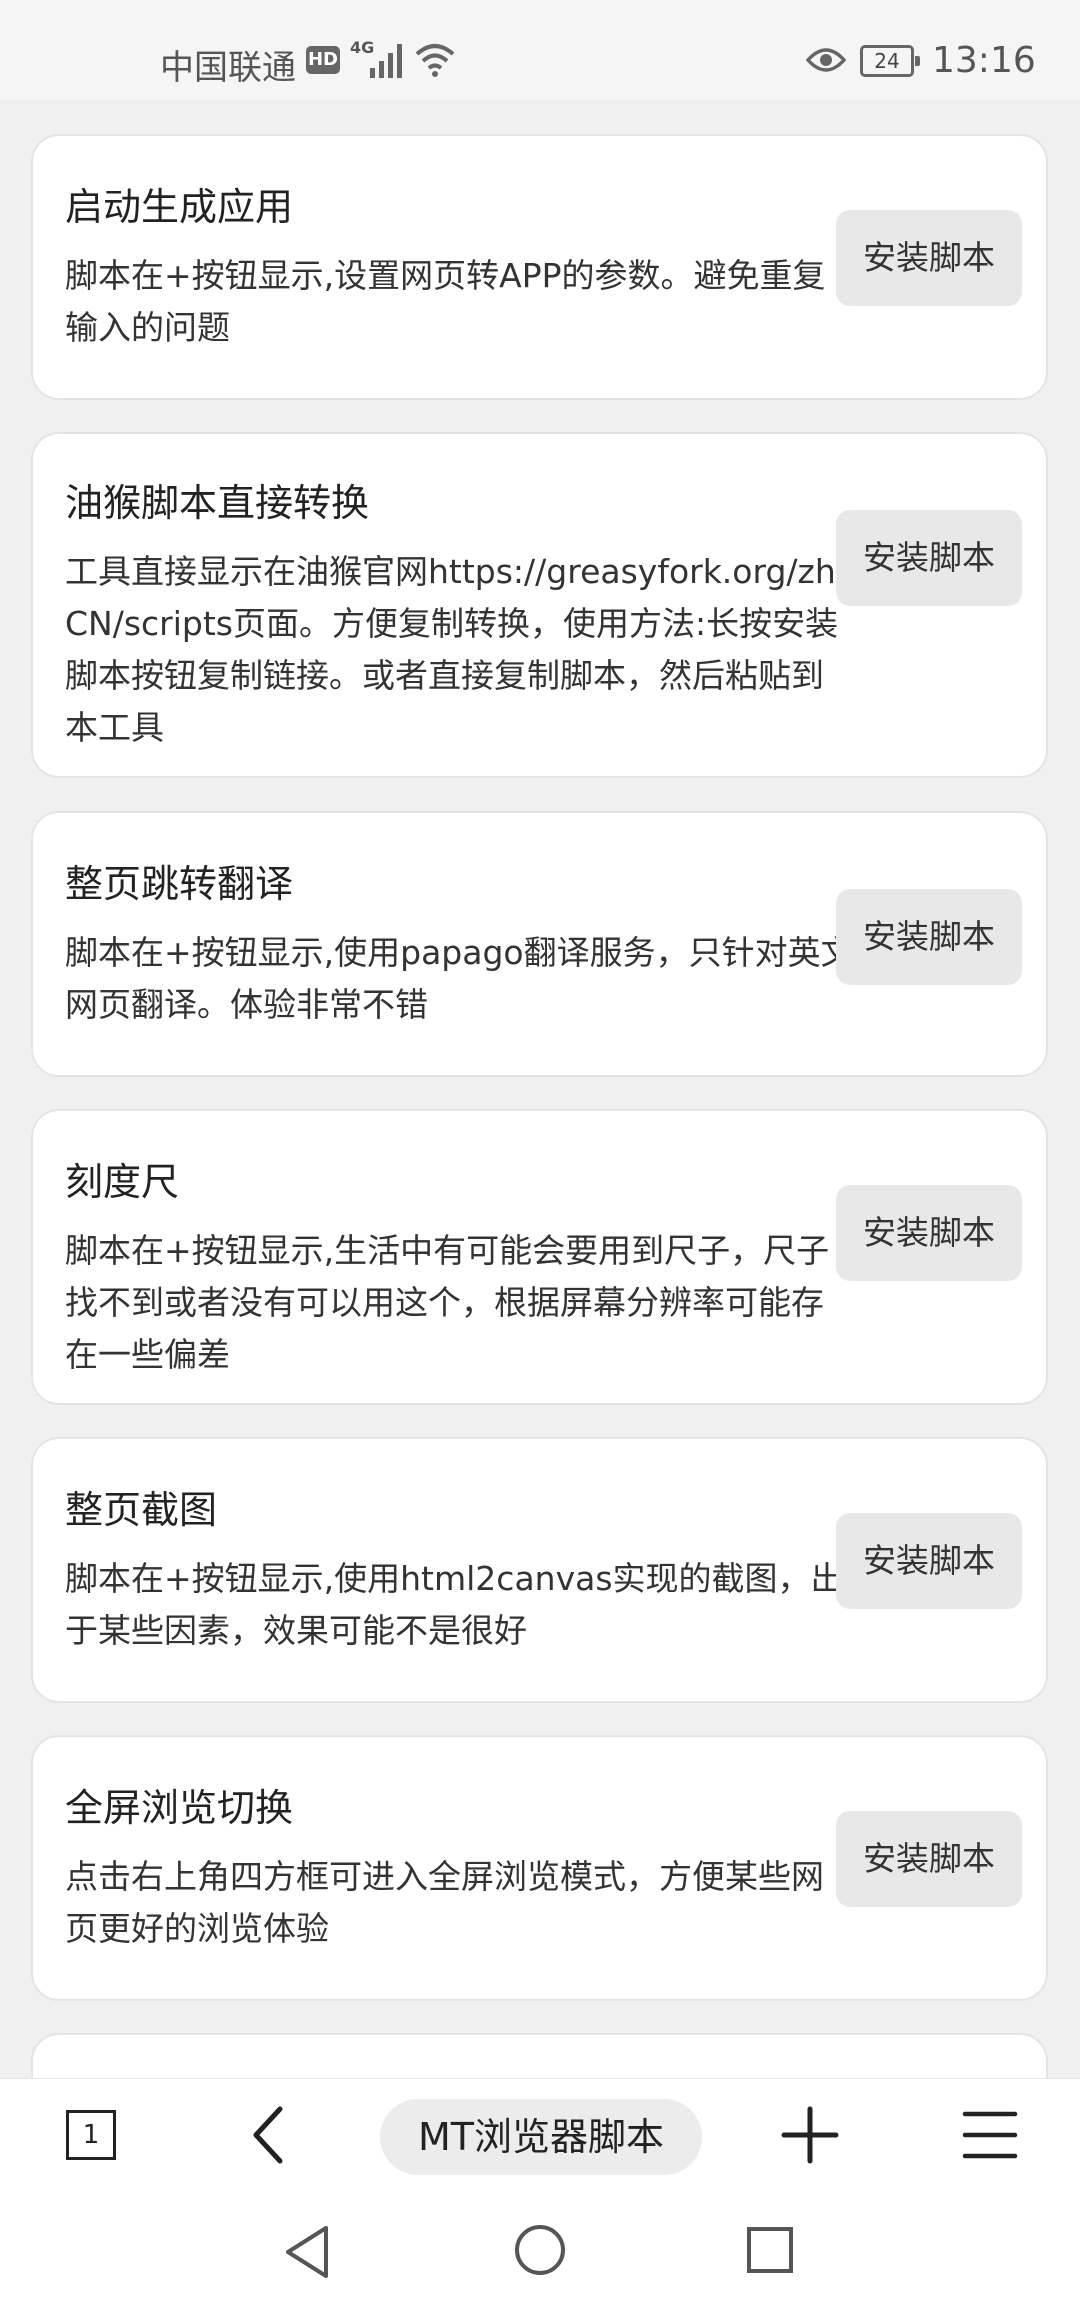  Describe the element at coordinates (445, 301) in the screenshot. I see `script-description: 脚本在+按钮显示,设置网页转APP的参数。避免重复输入的问题` at that location.